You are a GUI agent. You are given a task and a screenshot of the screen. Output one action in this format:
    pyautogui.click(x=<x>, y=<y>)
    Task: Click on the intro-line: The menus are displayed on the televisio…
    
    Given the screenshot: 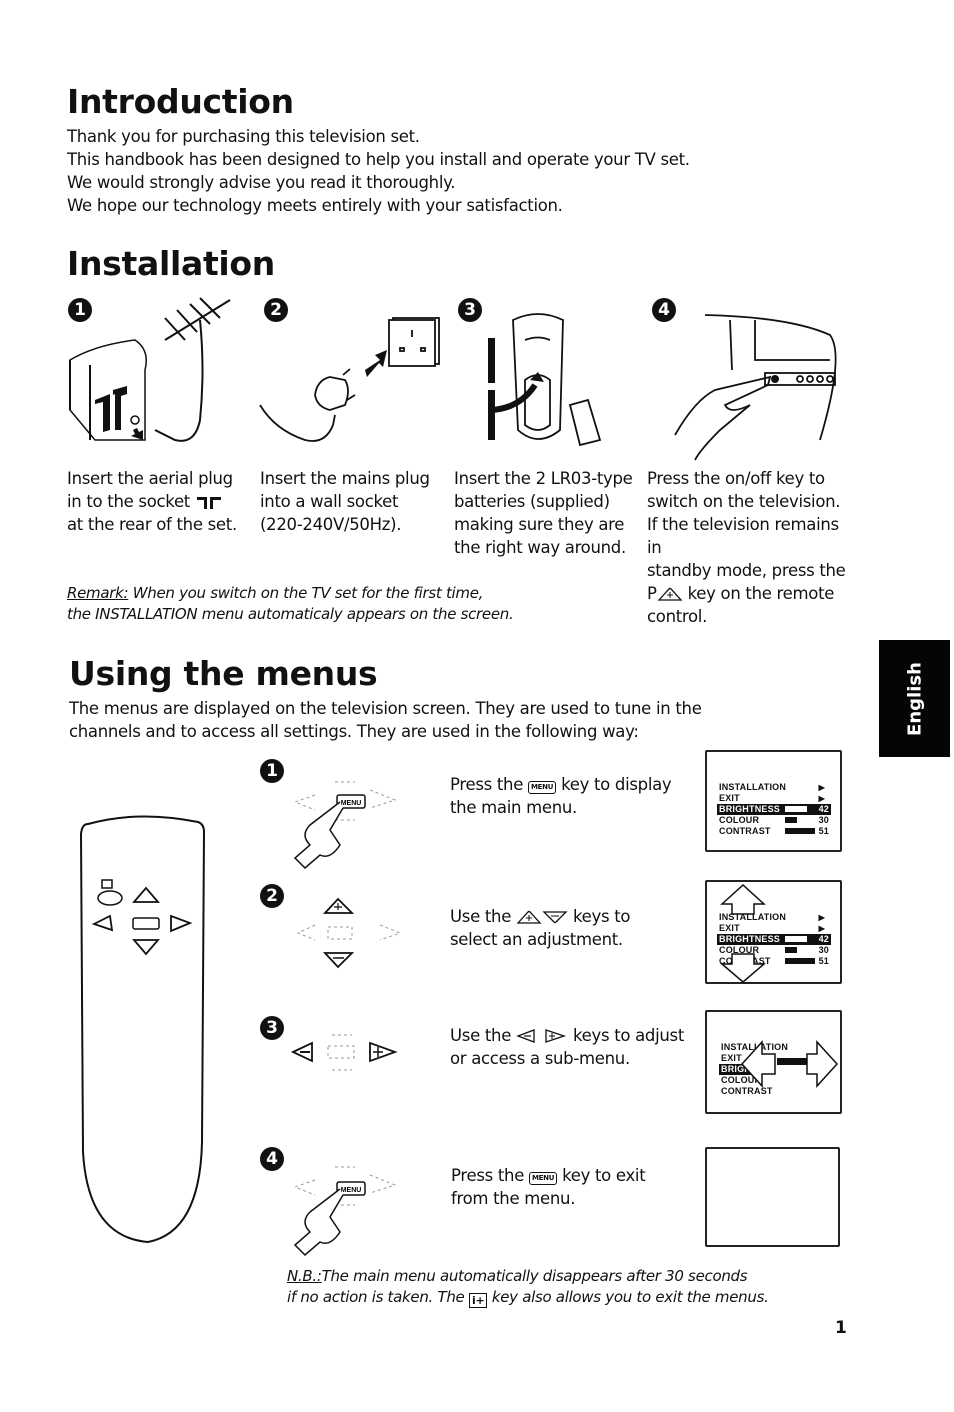 What is the action you would take?
    pyautogui.click(x=385, y=708)
    